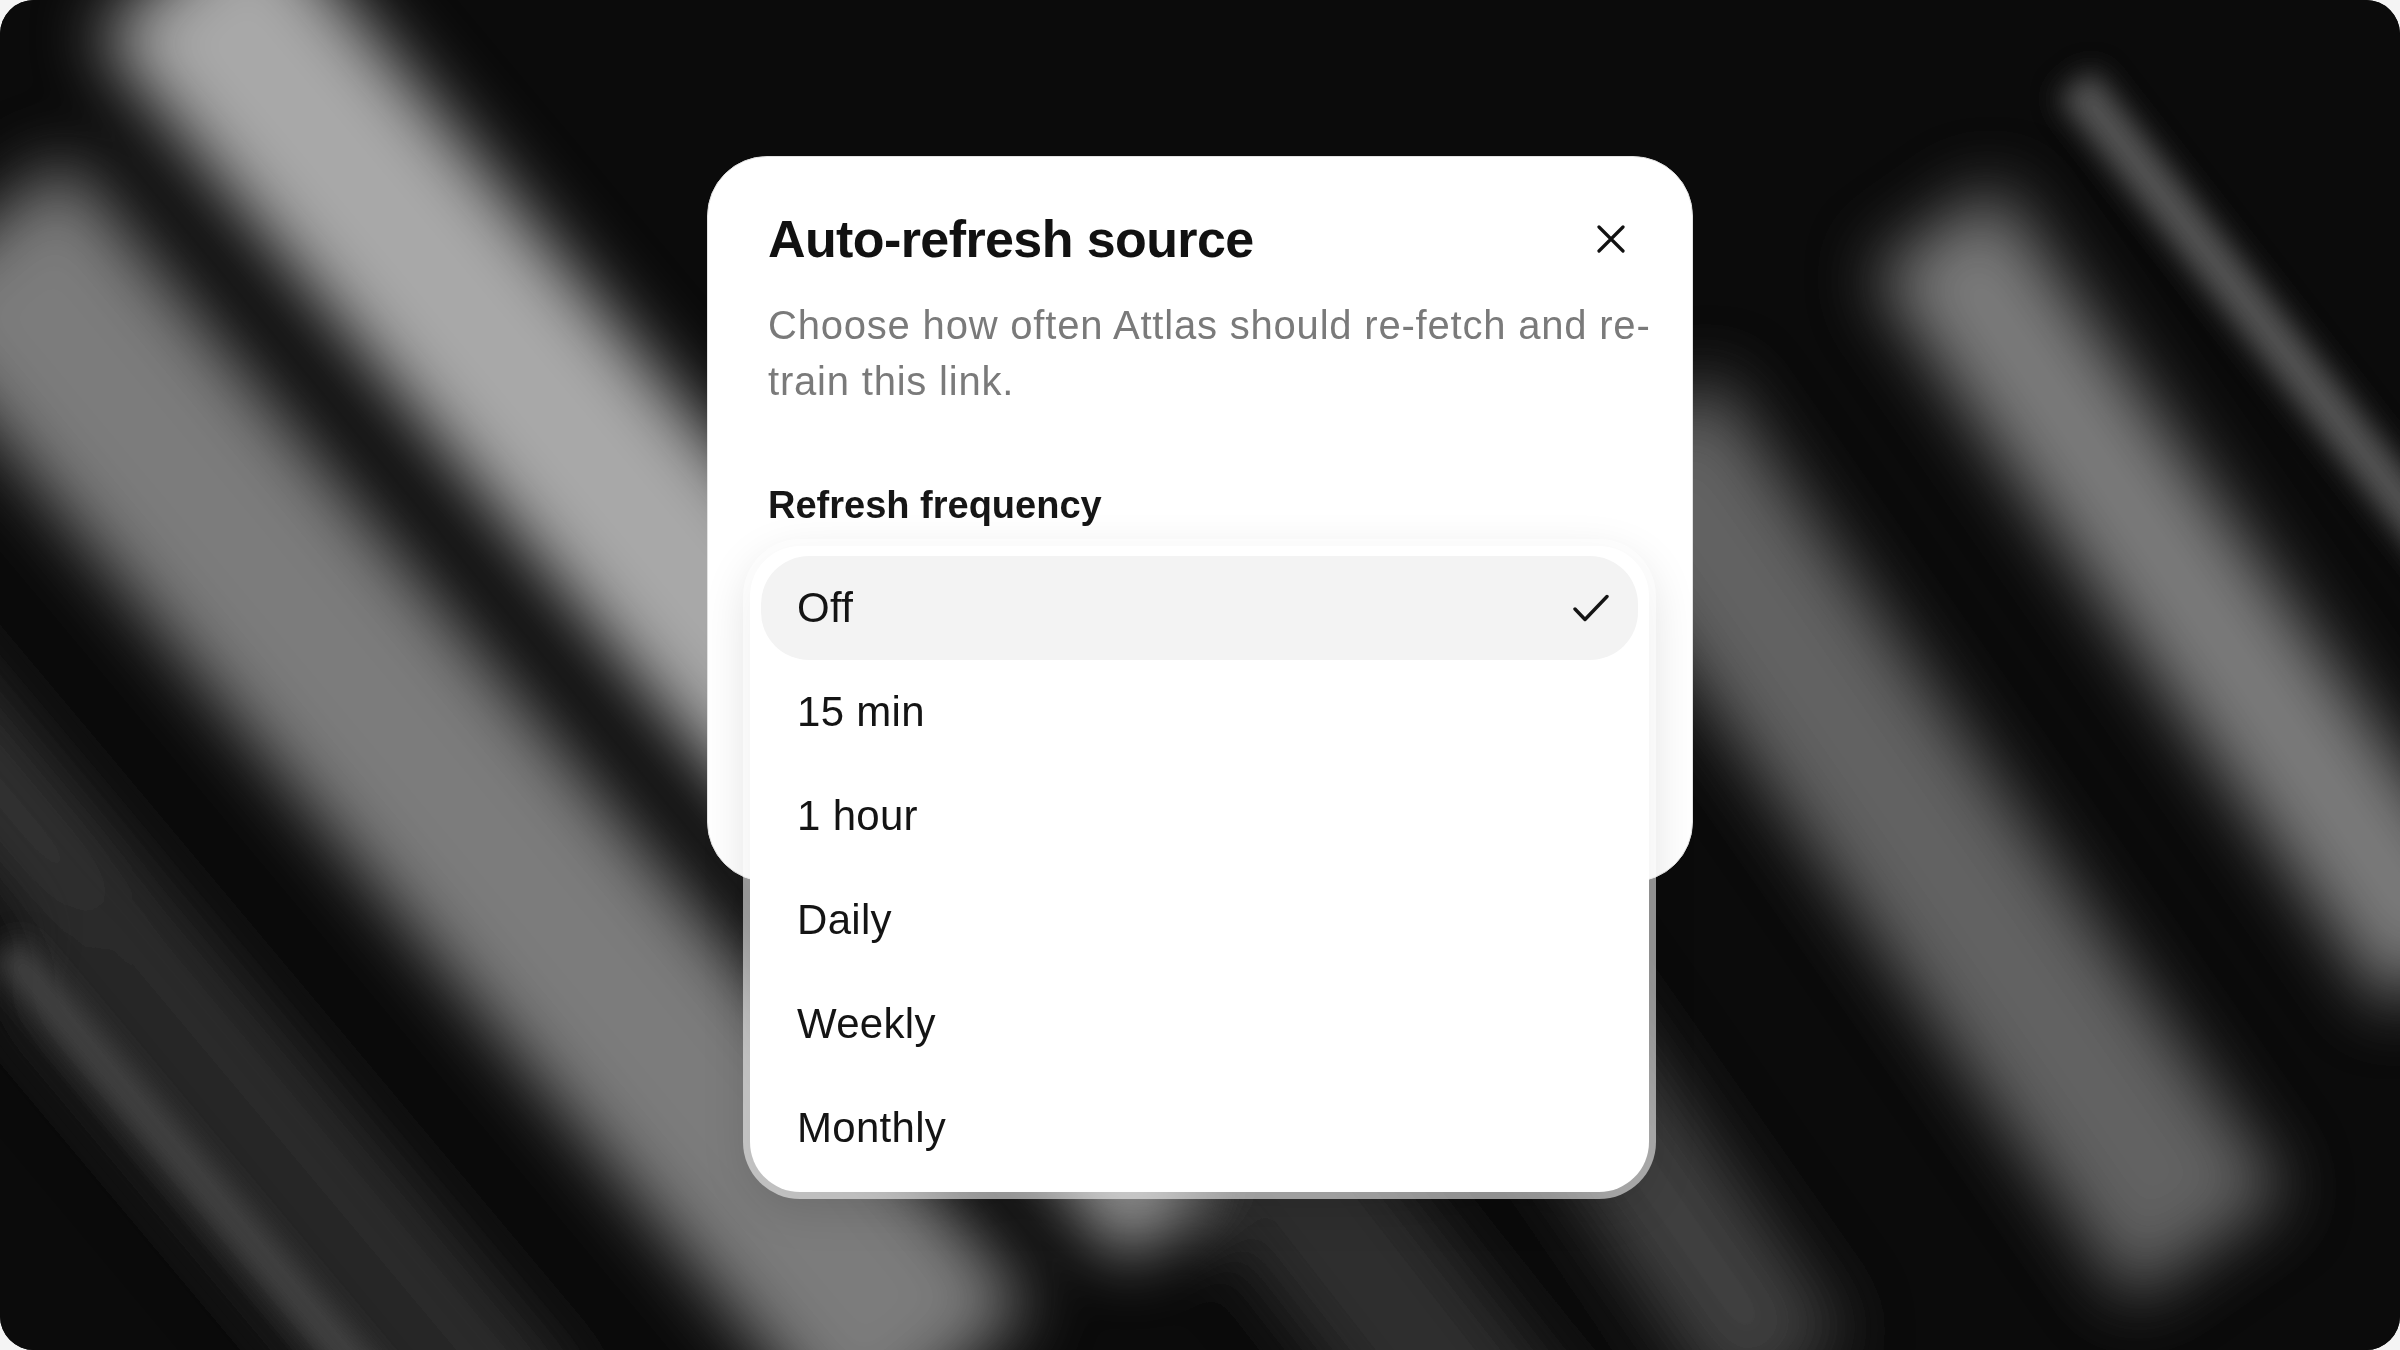  What do you see at coordinates (1611, 239) in the screenshot?
I see `close-icon` at bounding box center [1611, 239].